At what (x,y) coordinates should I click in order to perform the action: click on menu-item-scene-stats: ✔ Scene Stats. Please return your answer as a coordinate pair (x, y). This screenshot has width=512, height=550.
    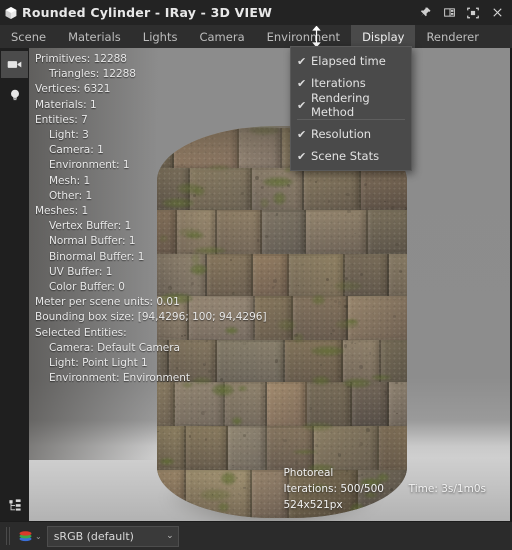
    Looking at the image, I should click on (351, 156).